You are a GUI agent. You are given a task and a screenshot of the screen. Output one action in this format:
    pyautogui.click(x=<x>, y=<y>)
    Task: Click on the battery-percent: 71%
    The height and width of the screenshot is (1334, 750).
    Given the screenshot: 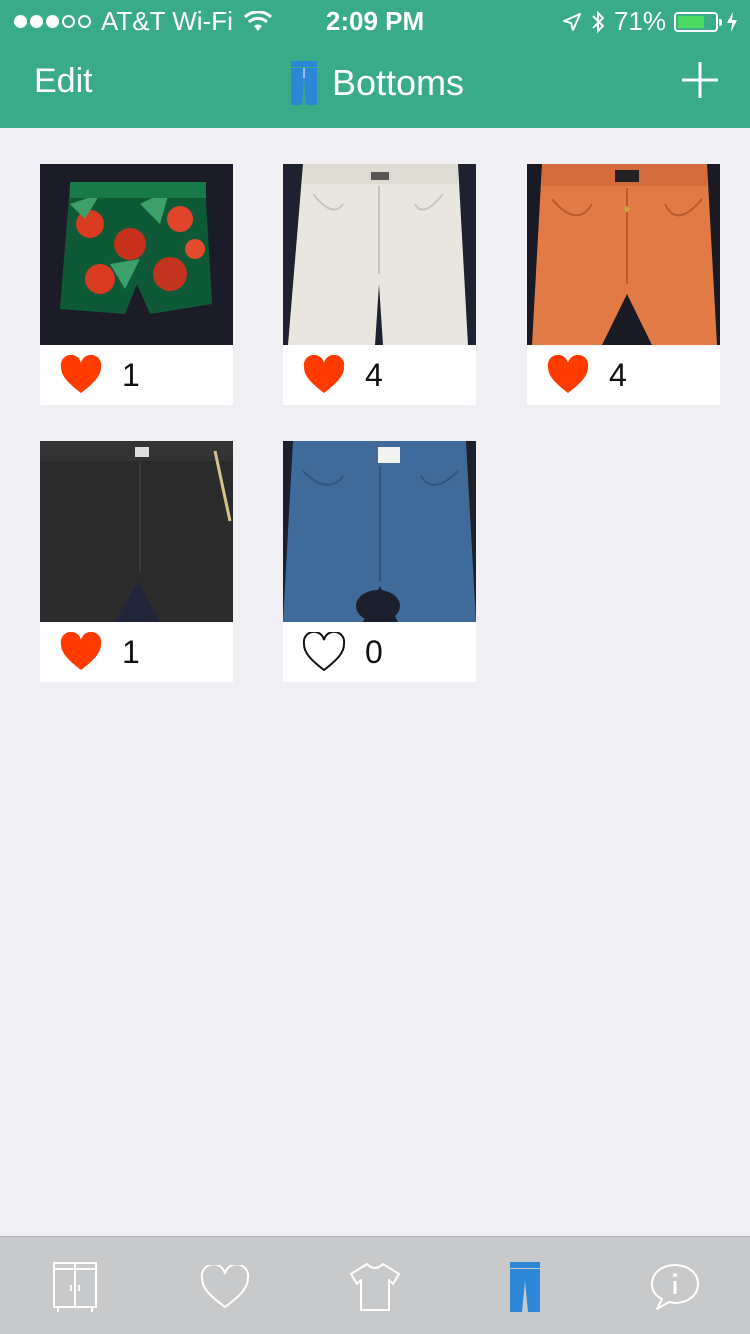 What is the action you would take?
    pyautogui.click(x=639, y=21)
    